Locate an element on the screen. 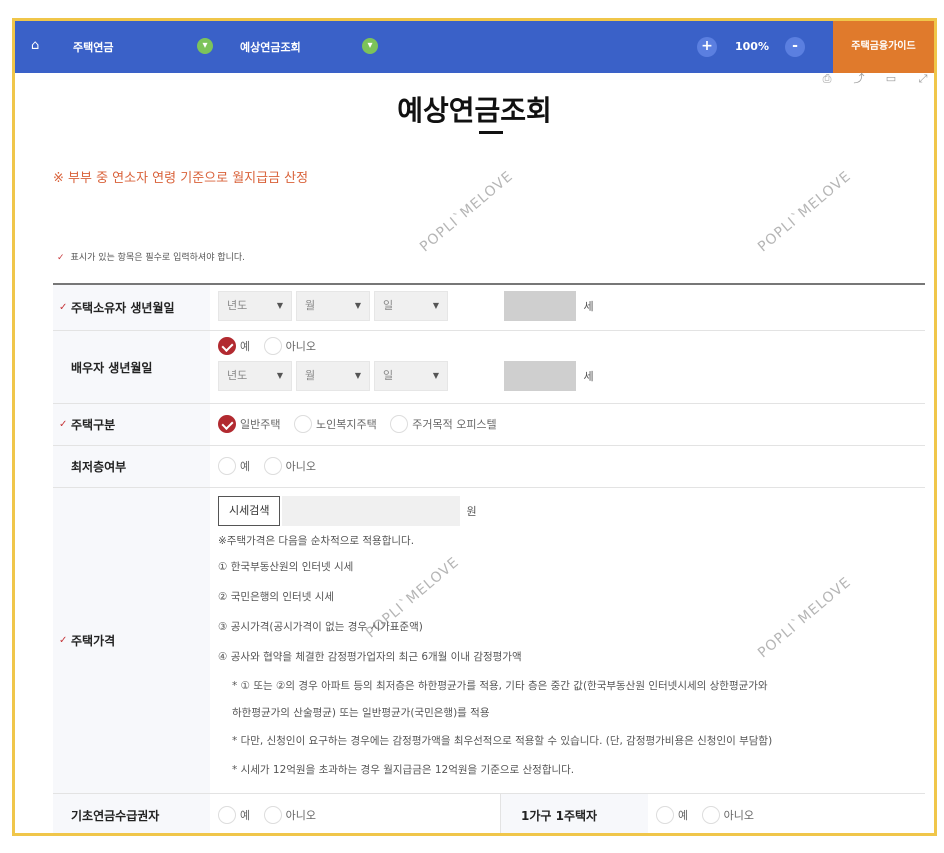  price-rule-1: ① 한국부동산원의 인터넷 시세 is located at coordinates (286, 567).